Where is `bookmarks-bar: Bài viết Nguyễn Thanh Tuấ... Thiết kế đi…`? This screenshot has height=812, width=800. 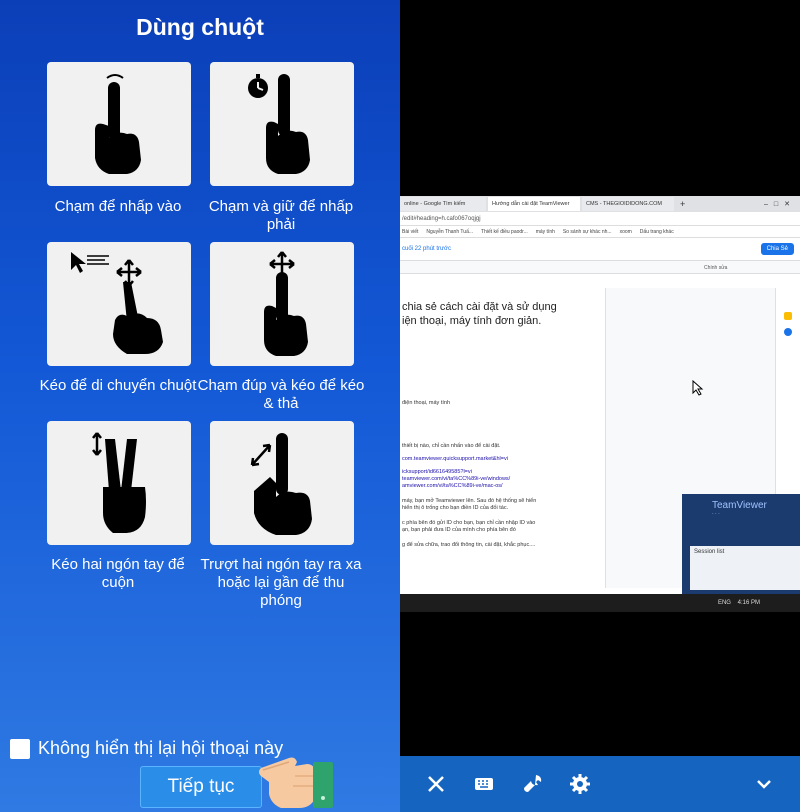 bookmarks-bar: Bài viết Nguyễn Thanh Tuấ... Thiết kế đi… is located at coordinates (600, 232).